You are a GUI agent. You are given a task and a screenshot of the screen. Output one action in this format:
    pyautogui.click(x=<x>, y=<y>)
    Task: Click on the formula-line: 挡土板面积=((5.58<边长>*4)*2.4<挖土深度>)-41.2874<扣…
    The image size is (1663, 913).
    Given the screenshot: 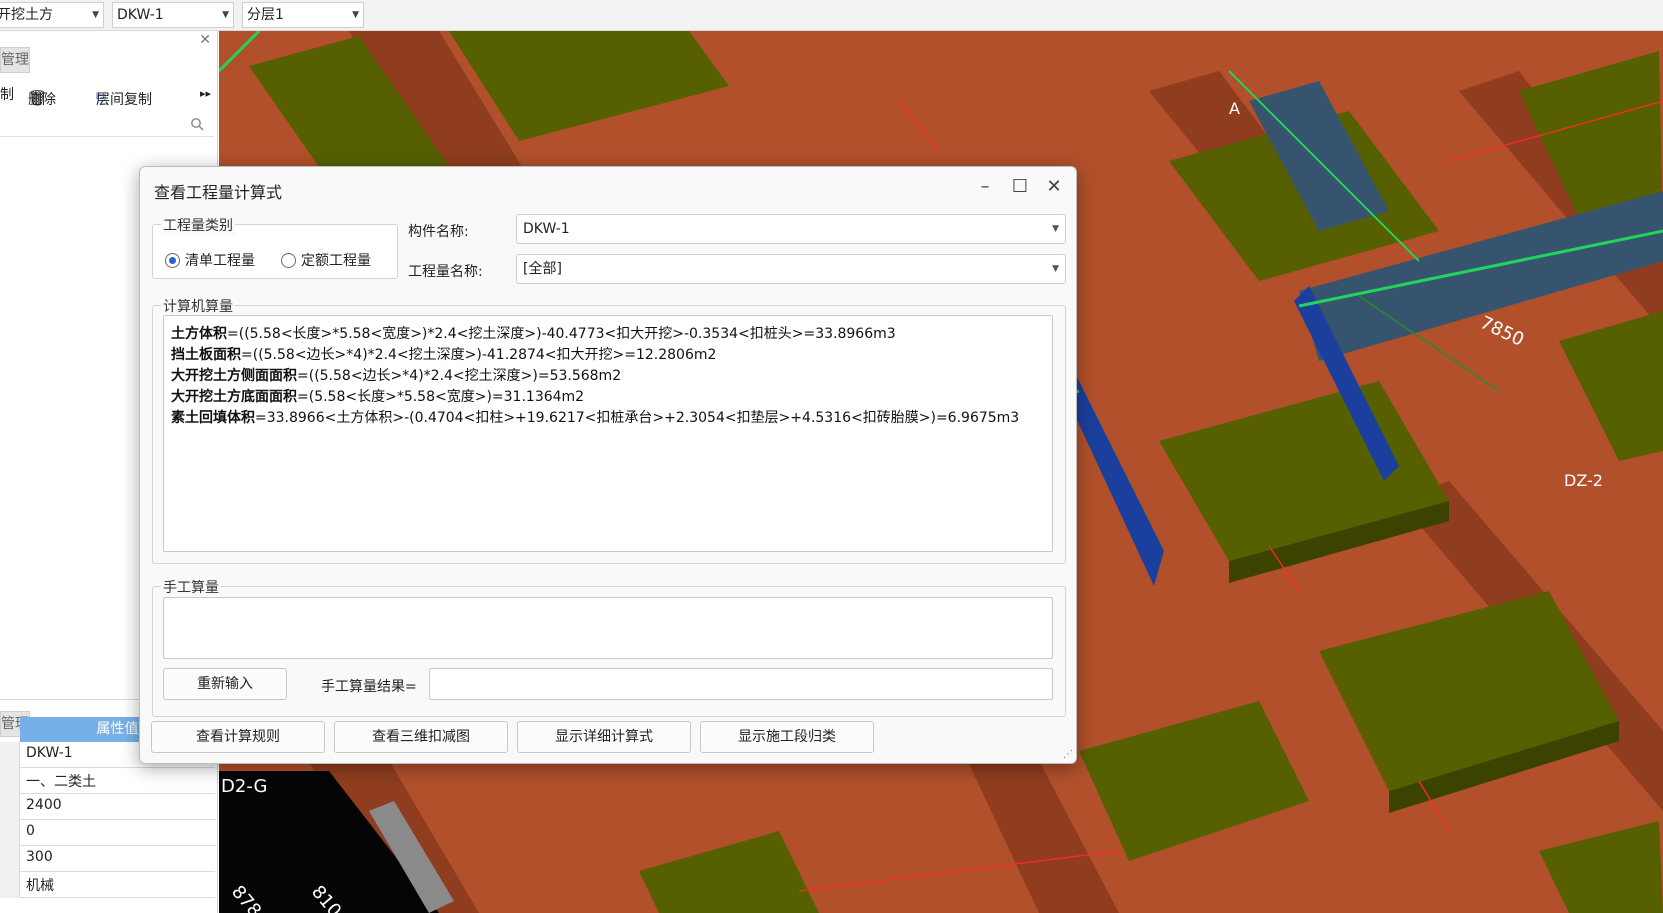 What is the action you would take?
    pyautogui.click(x=443, y=354)
    